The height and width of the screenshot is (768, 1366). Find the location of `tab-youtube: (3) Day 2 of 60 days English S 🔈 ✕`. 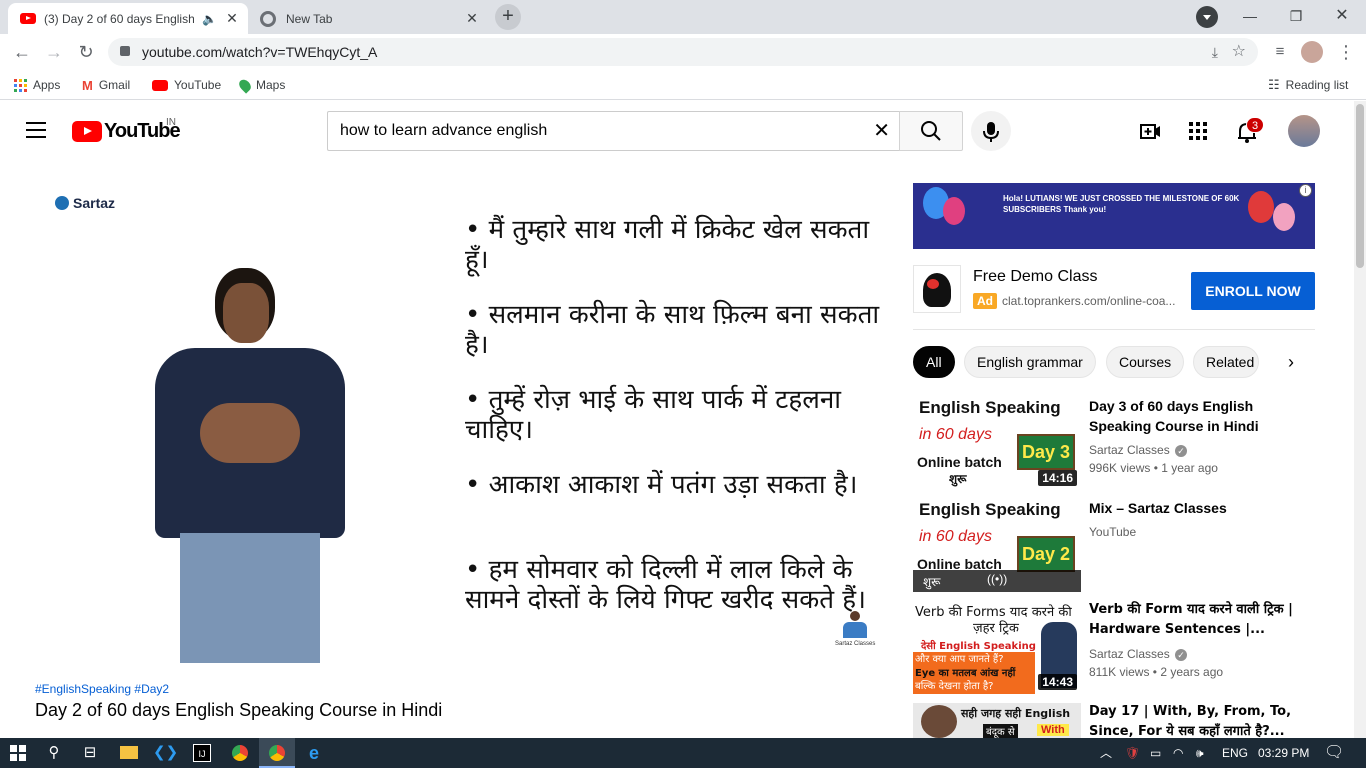

tab-youtube: (3) Day 2 of 60 days English S 🔈 ✕ is located at coordinates (128, 18).